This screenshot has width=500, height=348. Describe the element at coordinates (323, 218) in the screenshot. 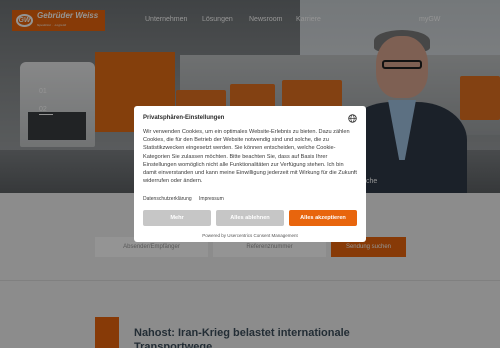

I see `accept-all-button: Alles akzeptieren` at that location.